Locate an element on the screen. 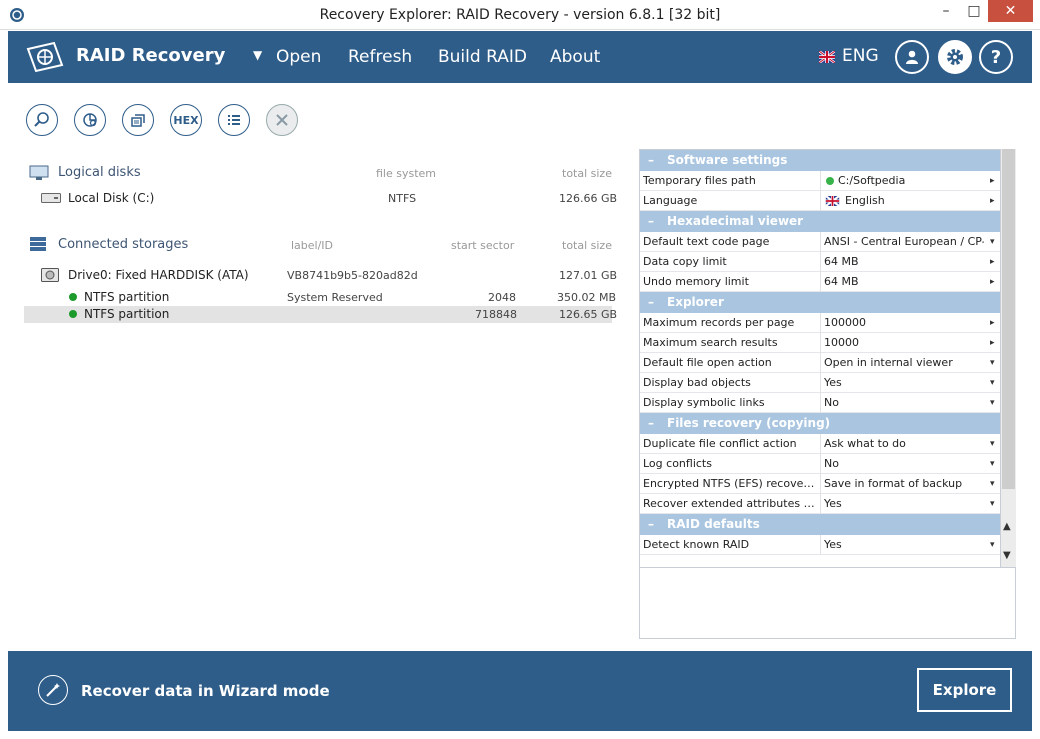 Image resolution: width=1040 pixels, height=739 pixels. menu-refresh: Refresh is located at coordinates (380, 57).